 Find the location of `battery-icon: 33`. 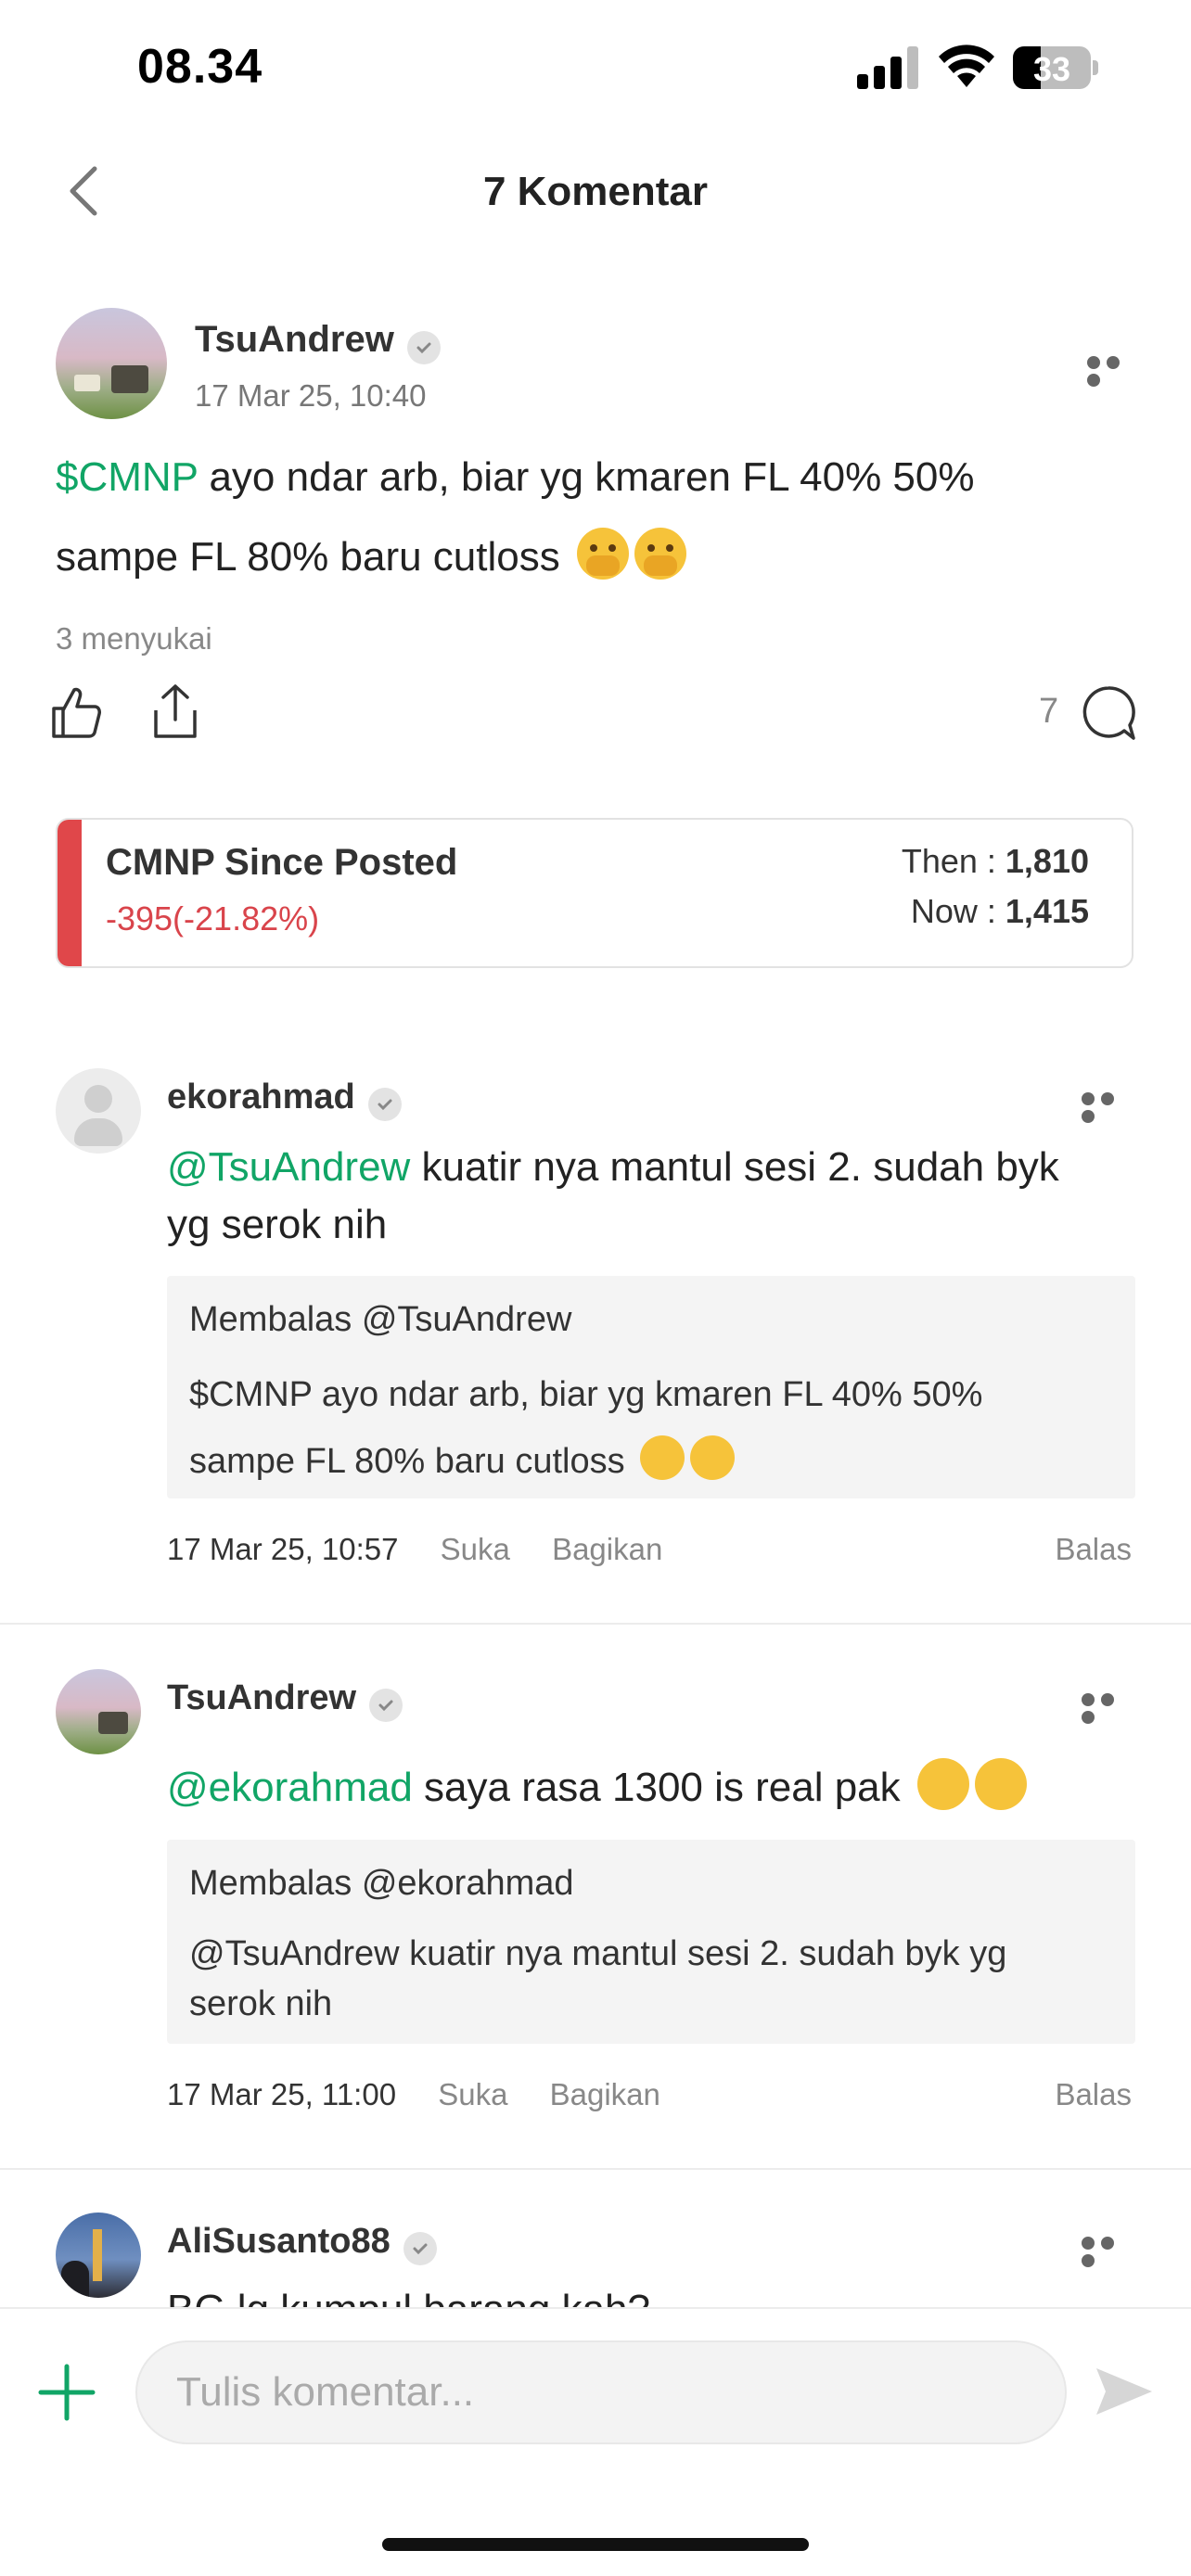

battery-icon: 33 is located at coordinates (1055, 68).